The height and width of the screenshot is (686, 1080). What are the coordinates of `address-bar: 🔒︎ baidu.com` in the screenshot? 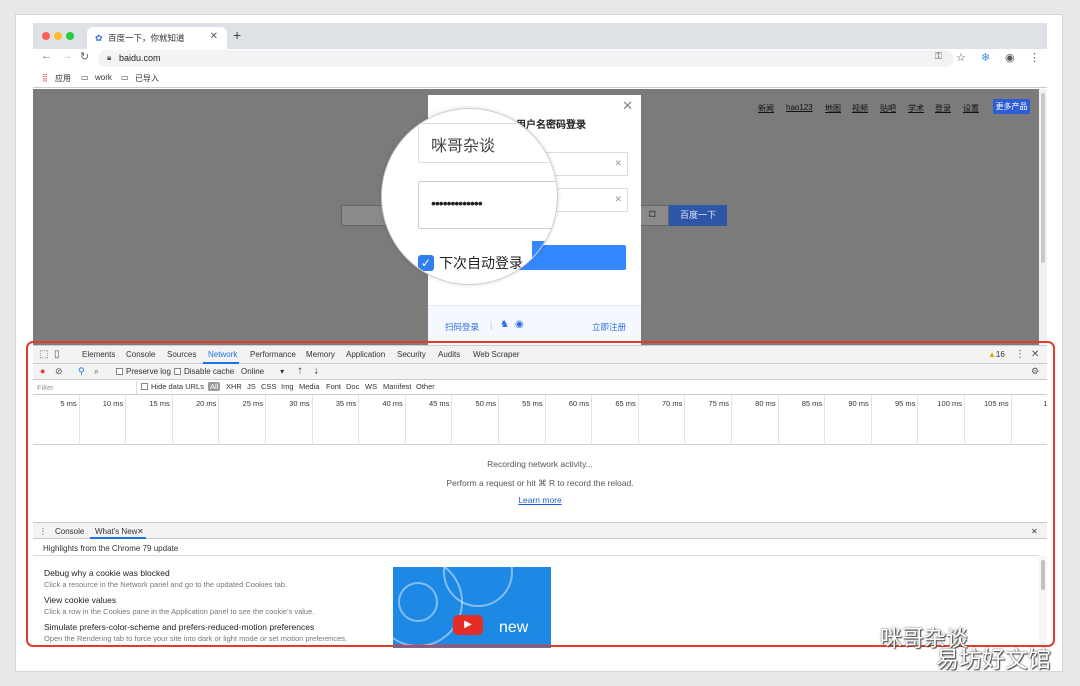 It's located at (526, 58).